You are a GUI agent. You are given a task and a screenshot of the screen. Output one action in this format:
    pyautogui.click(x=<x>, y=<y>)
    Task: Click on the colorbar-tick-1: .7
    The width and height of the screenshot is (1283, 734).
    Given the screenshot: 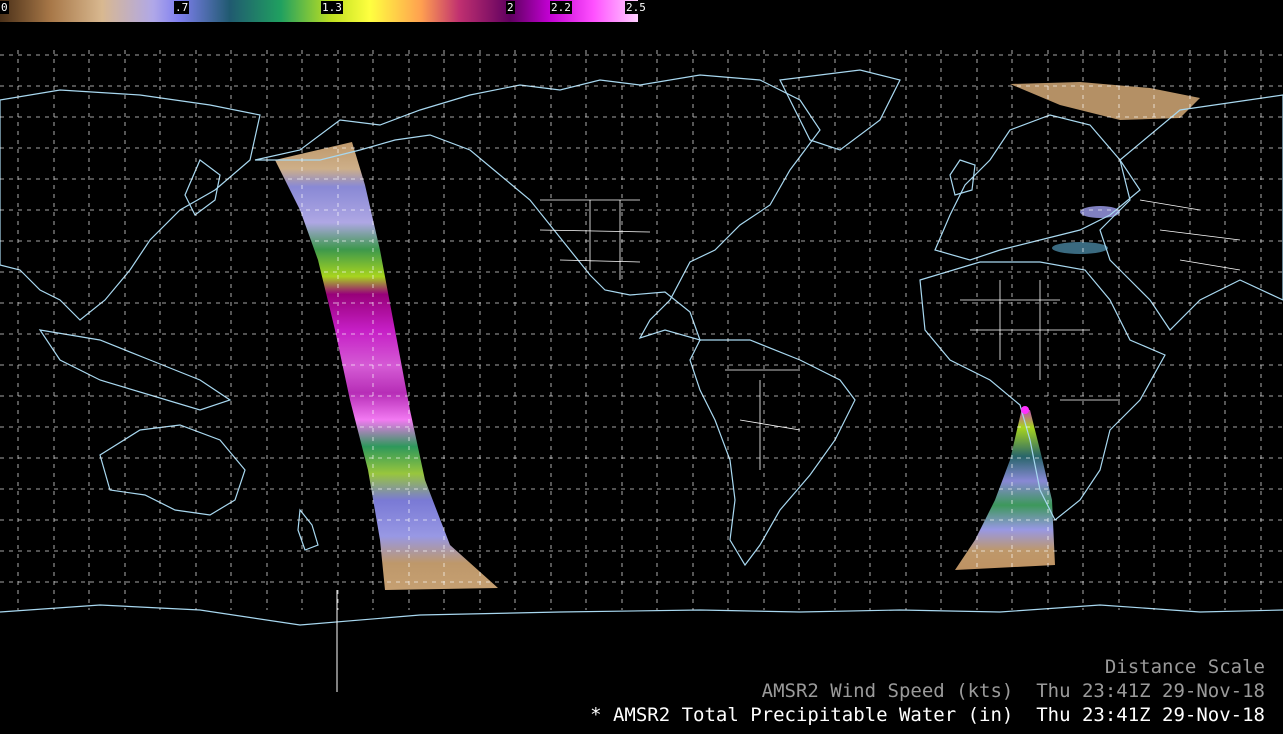 What is the action you would take?
    pyautogui.click(x=182, y=7)
    